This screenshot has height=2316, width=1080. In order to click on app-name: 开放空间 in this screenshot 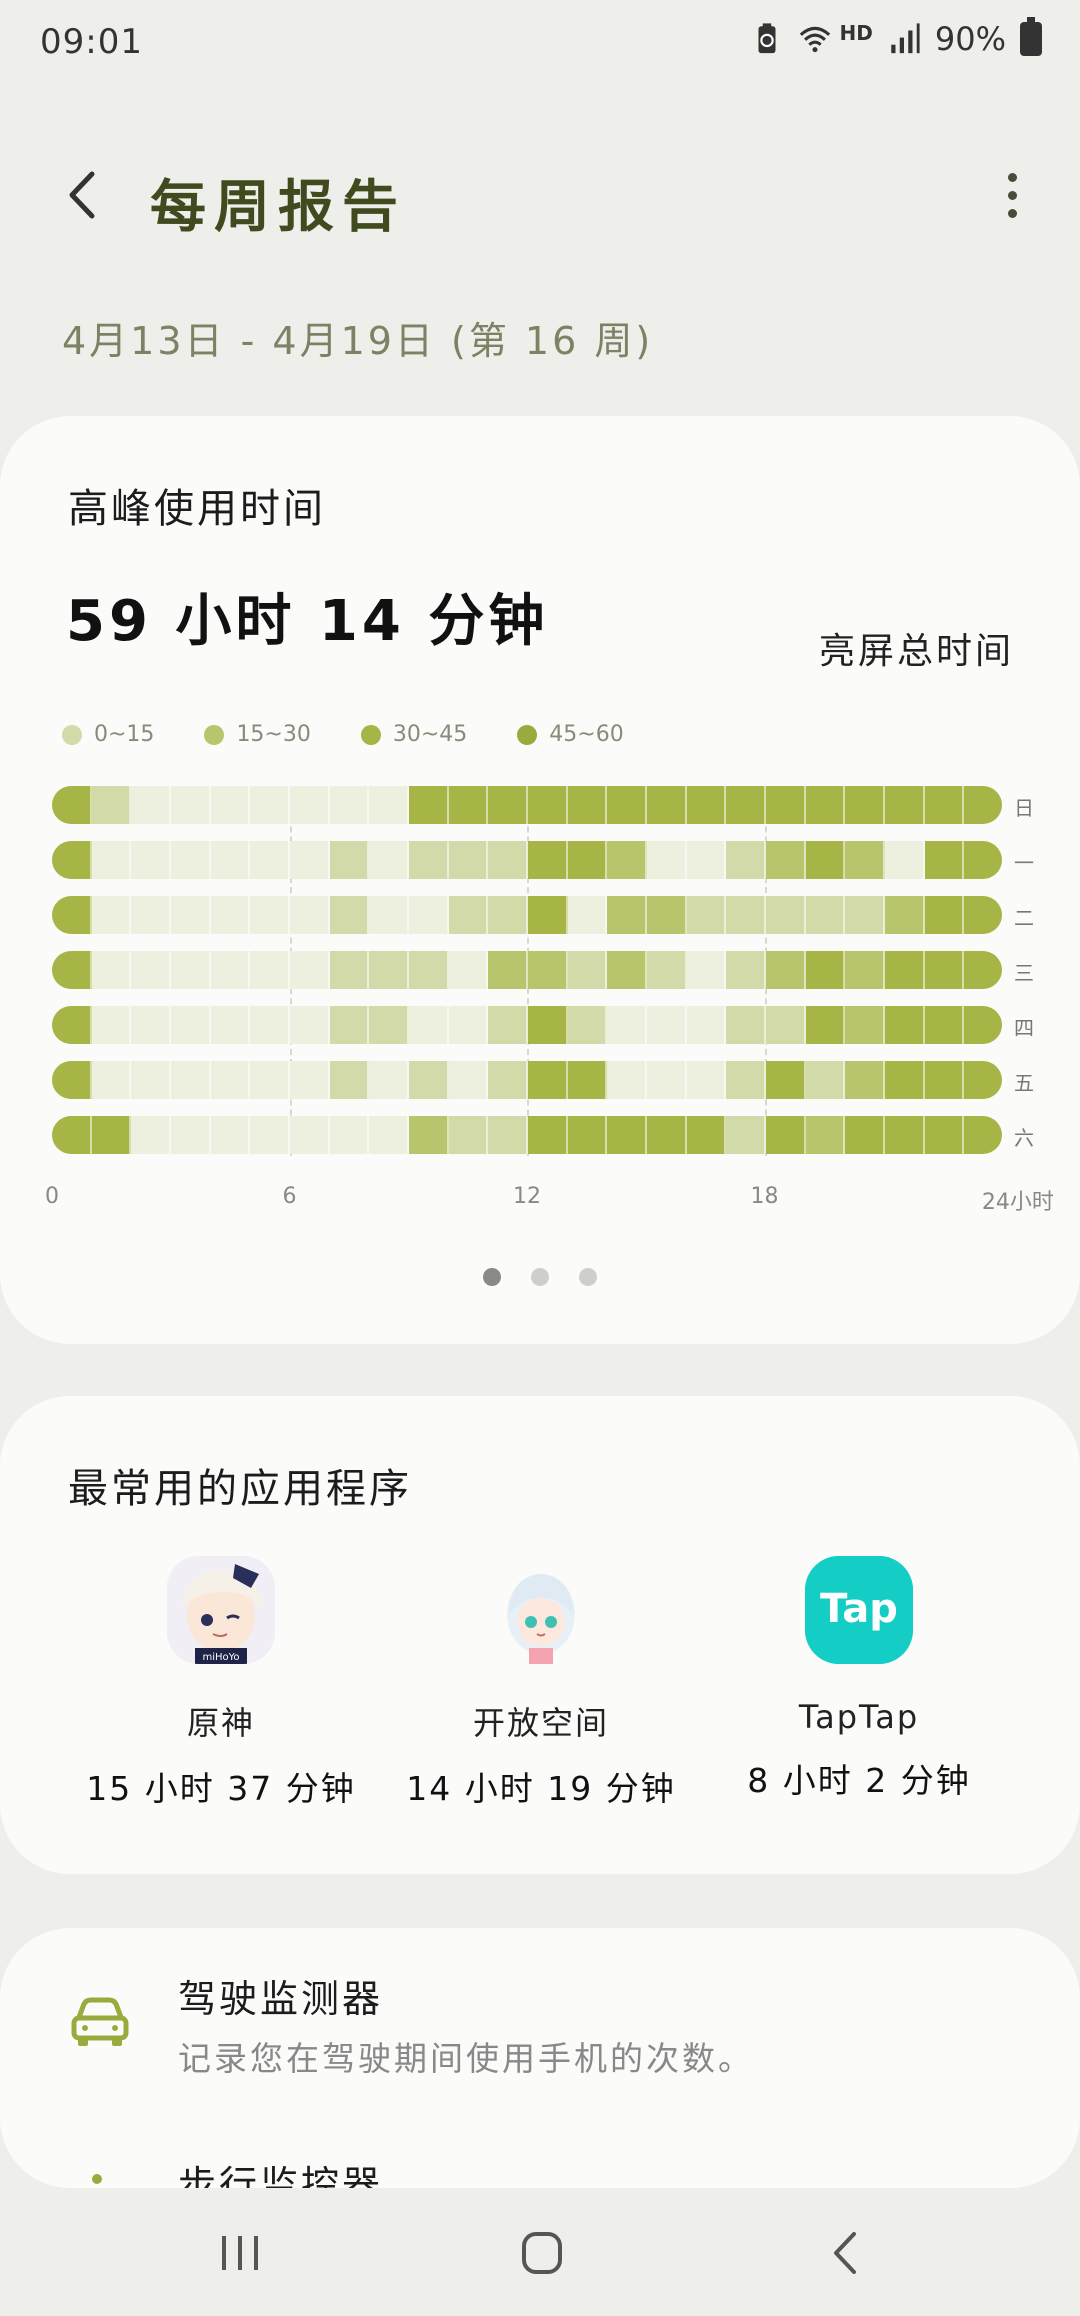, I will do `click(540, 1723)`.